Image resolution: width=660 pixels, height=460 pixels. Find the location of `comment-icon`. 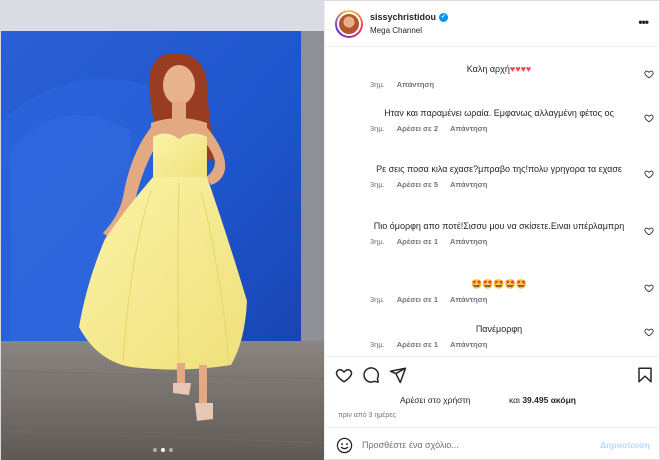

comment-icon is located at coordinates (371, 375).